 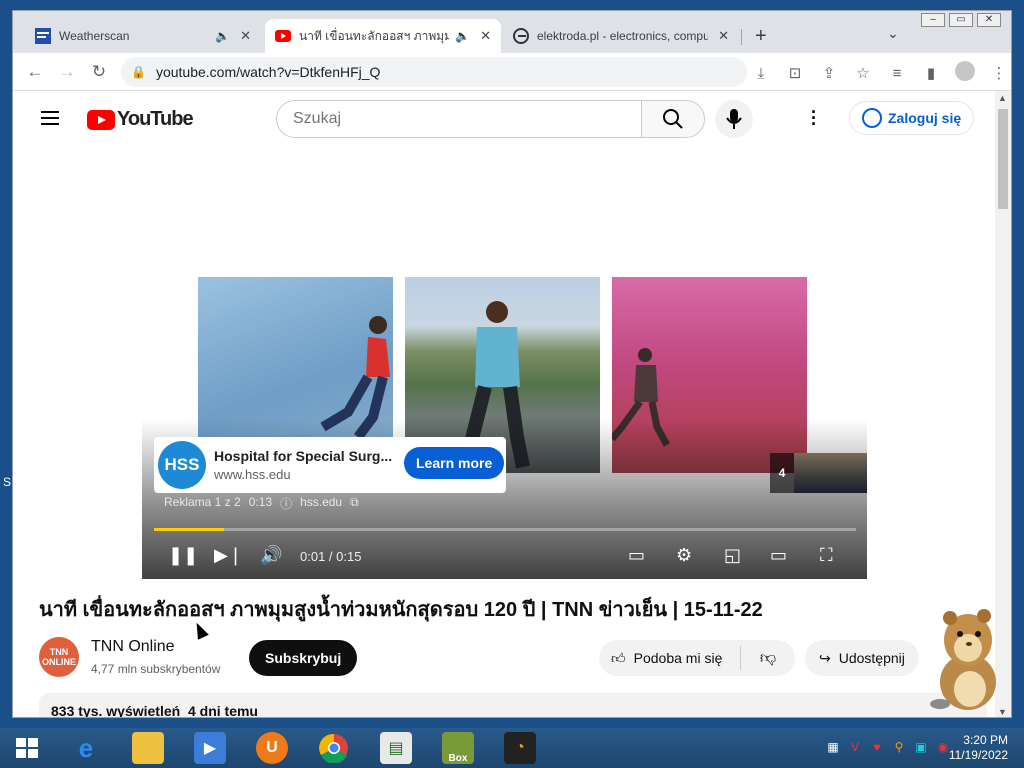 I want to click on ad-counter: Reklama 1 z 2, so click(x=202, y=502).